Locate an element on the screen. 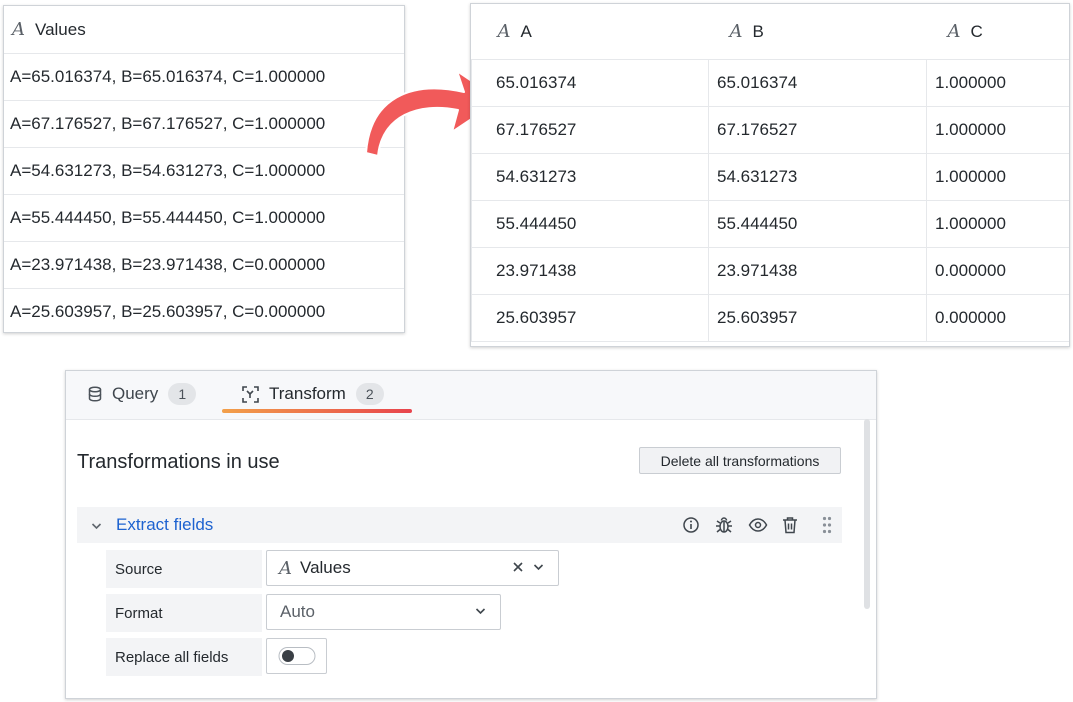 The image size is (1073, 702). tab-query-label: Query is located at coordinates (135, 393).